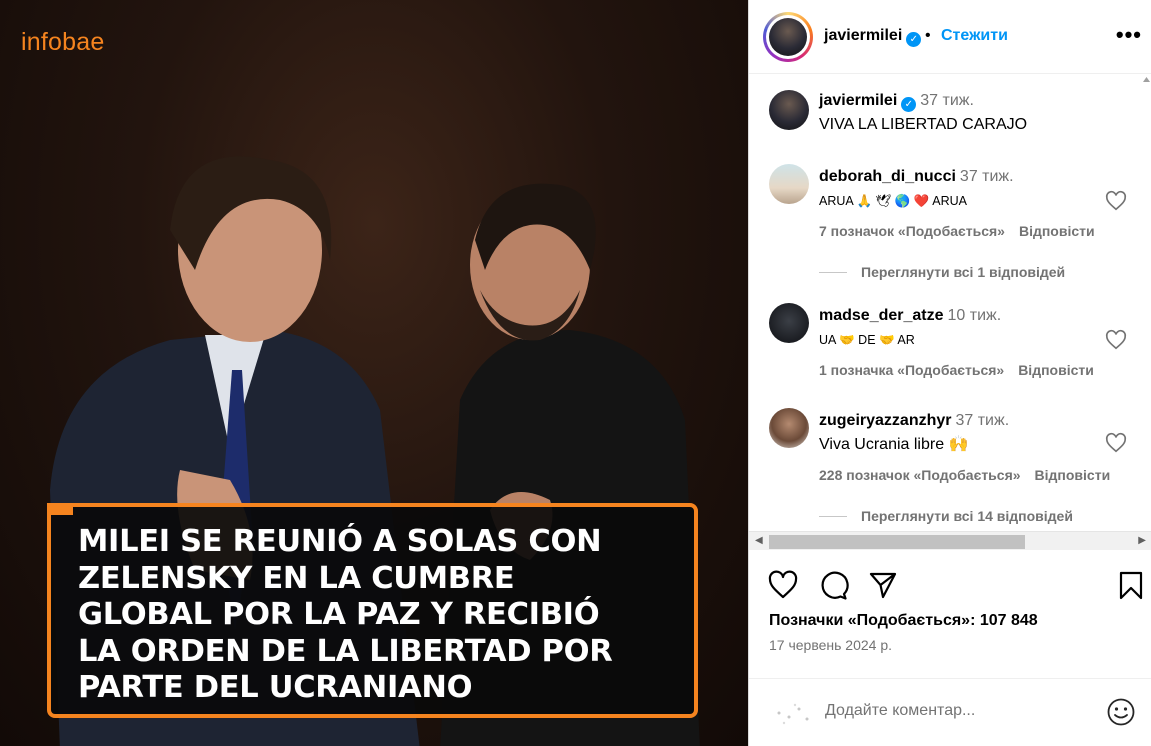 The height and width of the screenshot is (746, 1151). I want to click on author-username: javiermilei ✓, so click(873, 37).